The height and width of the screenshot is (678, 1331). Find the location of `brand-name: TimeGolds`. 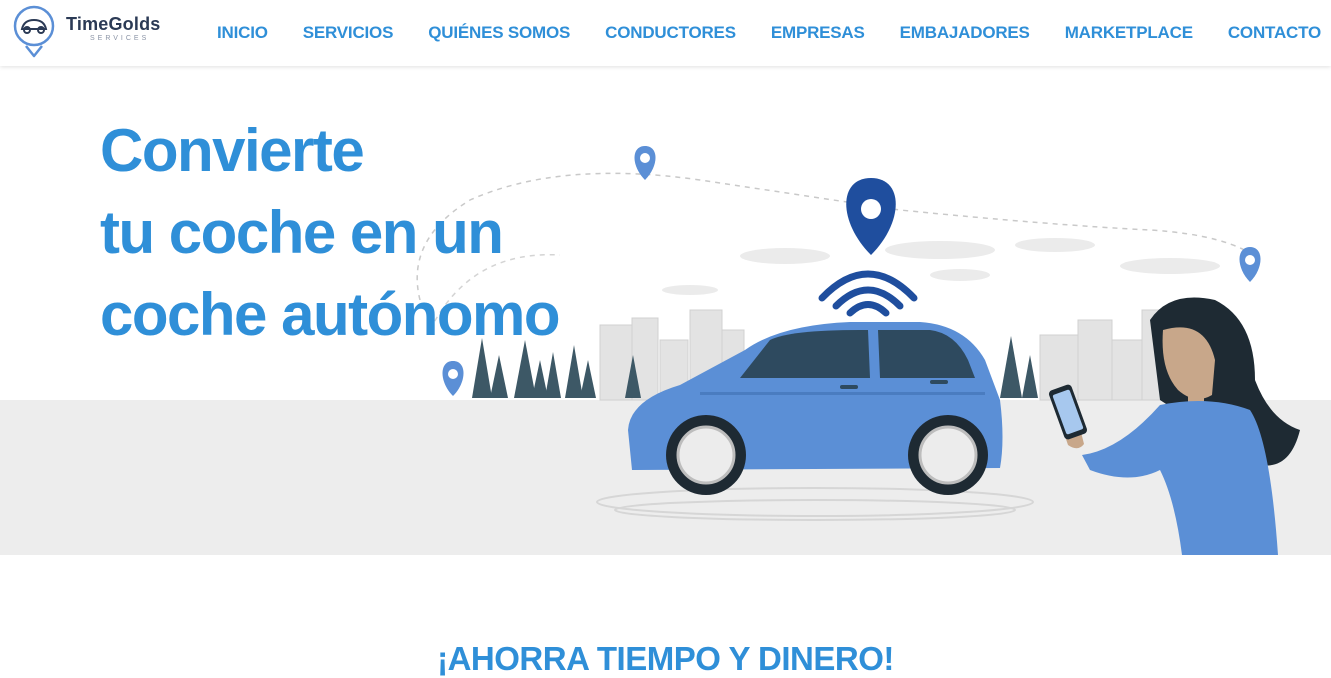

brand-name: TimeGolds is located at coordinates (113, 24).